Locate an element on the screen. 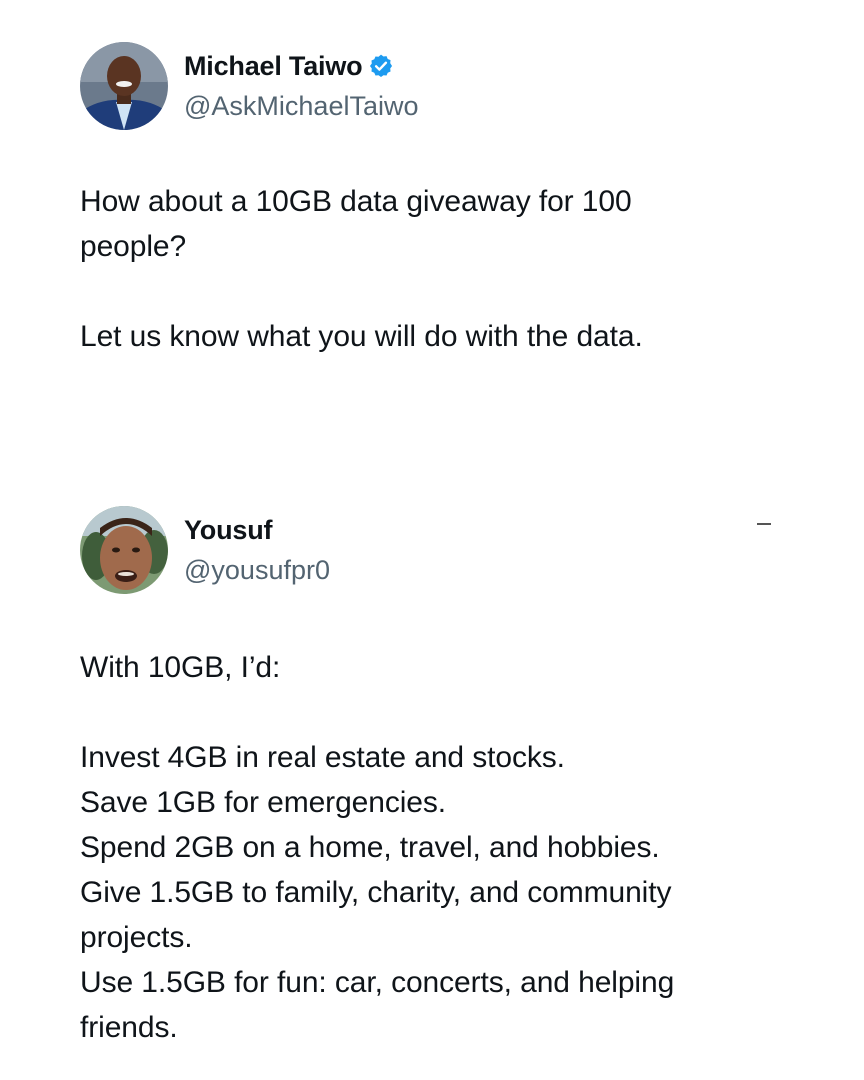 The height and width of the screenshot is (1080, 864). tweet-header: Yousuf @yousufpr0 is located at coordinates (430, 550).